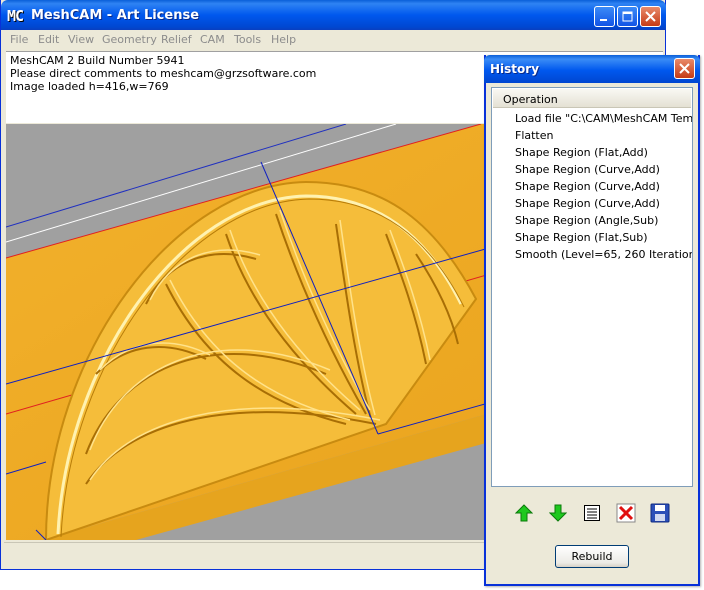  I want to click on floppy-disk-icon, so click(660, 513).